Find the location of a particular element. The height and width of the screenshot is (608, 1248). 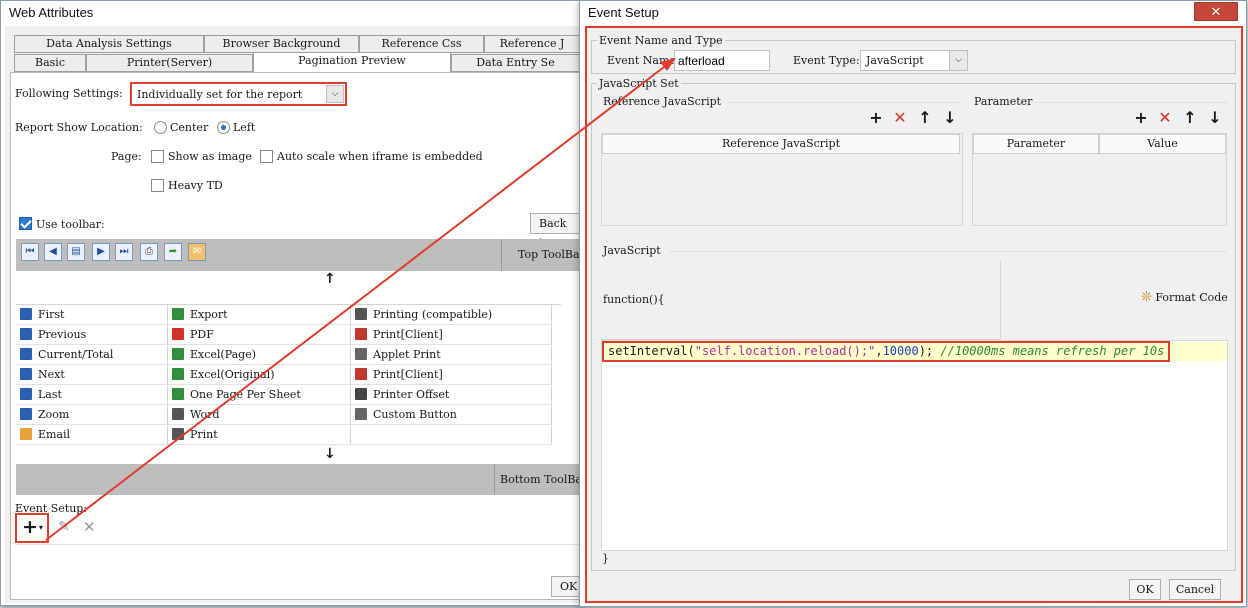

add-reference-icon: + is located at coordinates (876, 117).